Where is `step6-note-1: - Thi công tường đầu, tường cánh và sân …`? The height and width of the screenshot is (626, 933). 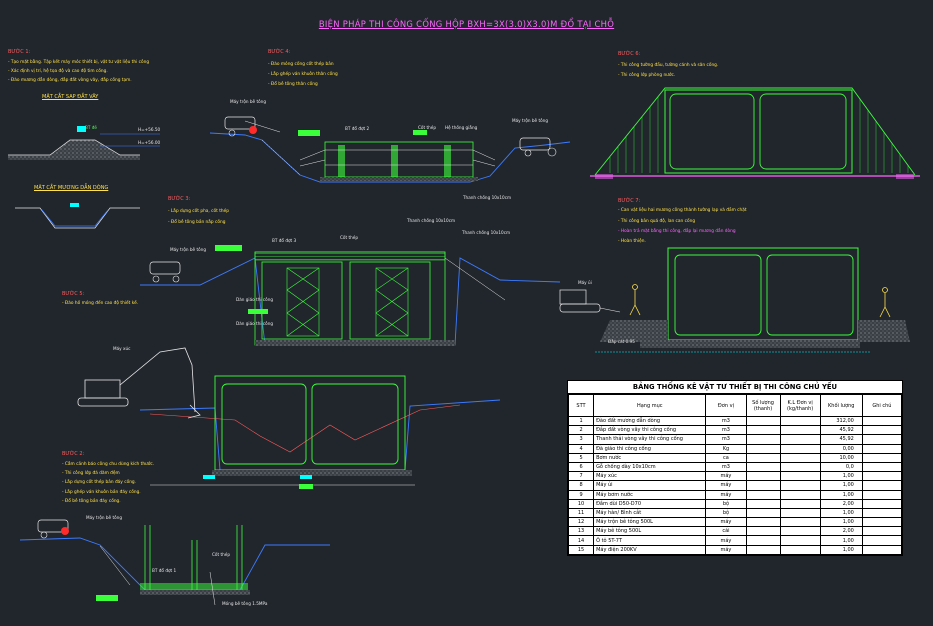 step6-note-1: - Thi công tường đầu, tường cánh và sân … is located at coordinates (668, 65).